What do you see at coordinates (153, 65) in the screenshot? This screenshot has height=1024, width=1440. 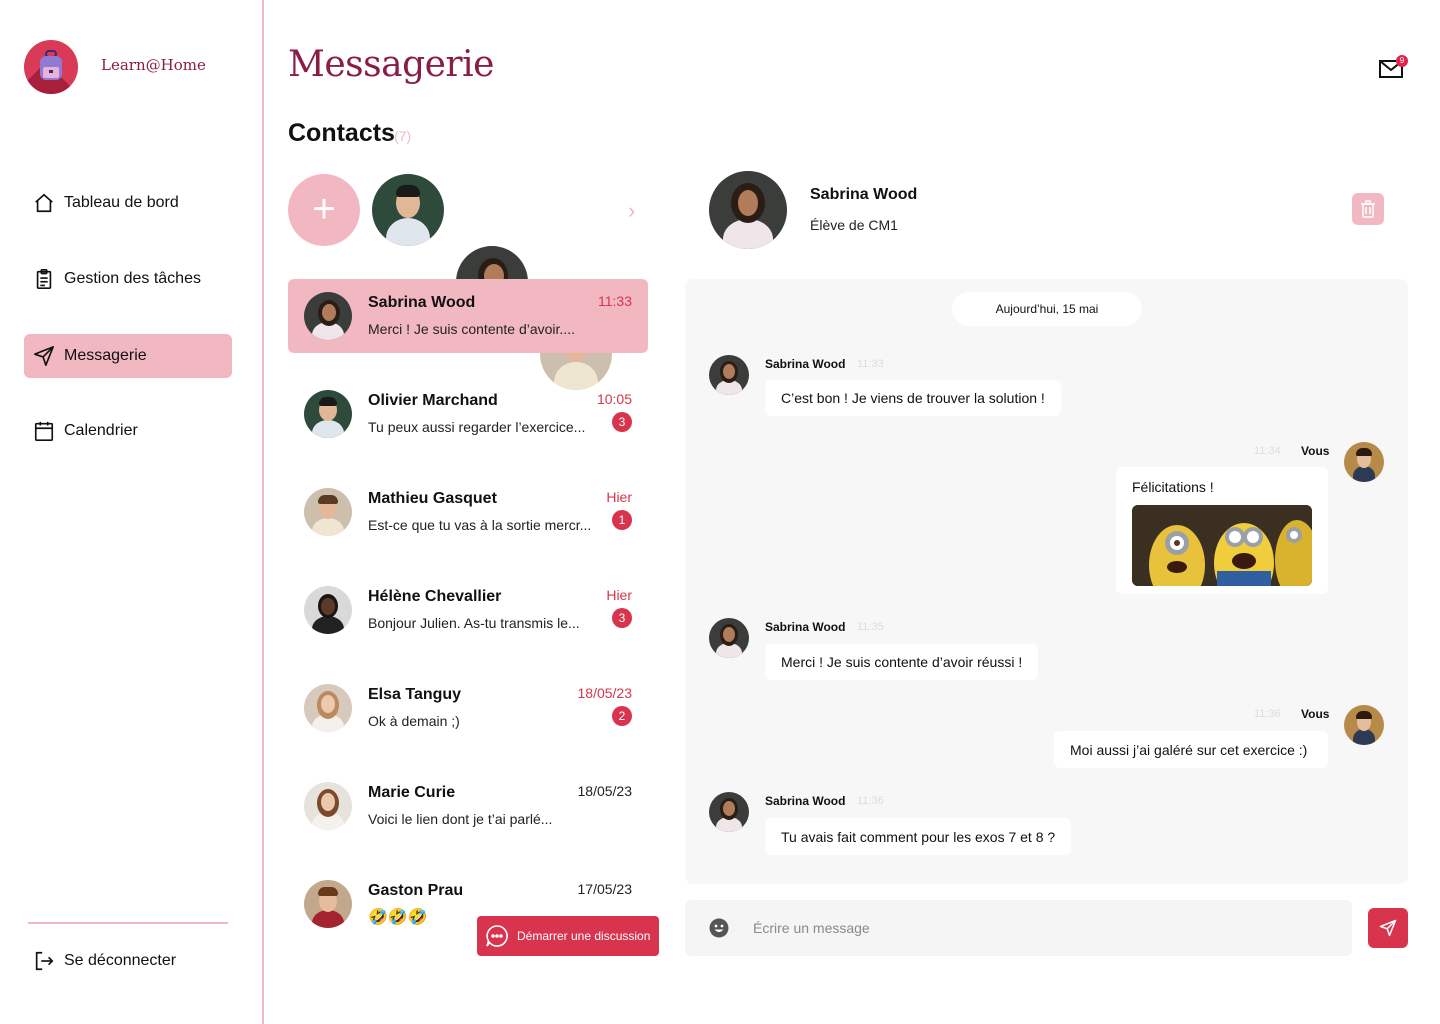 I see `brand-name: Learn@Home` at bounding box center [153, 65].